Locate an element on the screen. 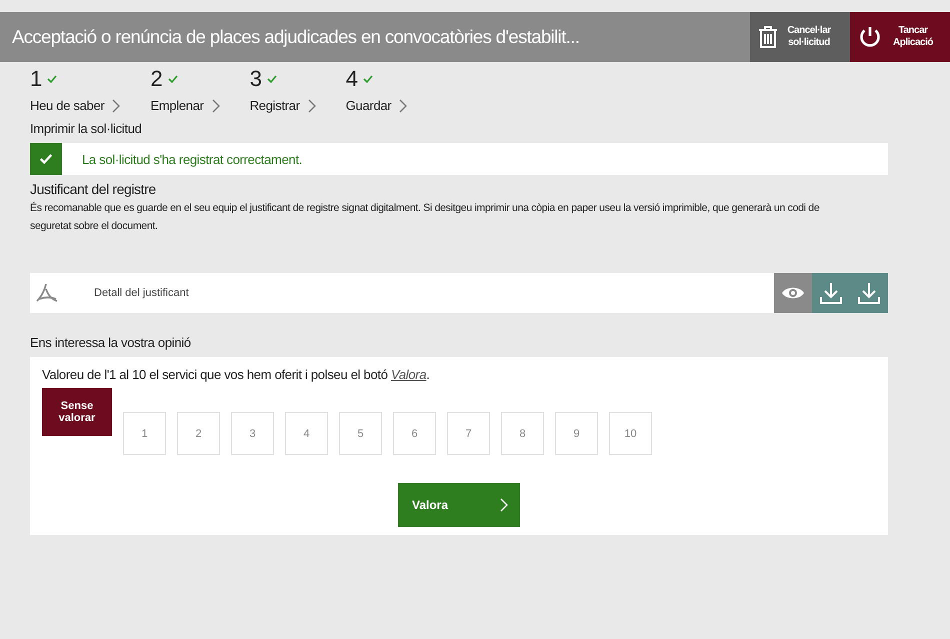  rating-option: 4 is located at coordinates (306, 433).